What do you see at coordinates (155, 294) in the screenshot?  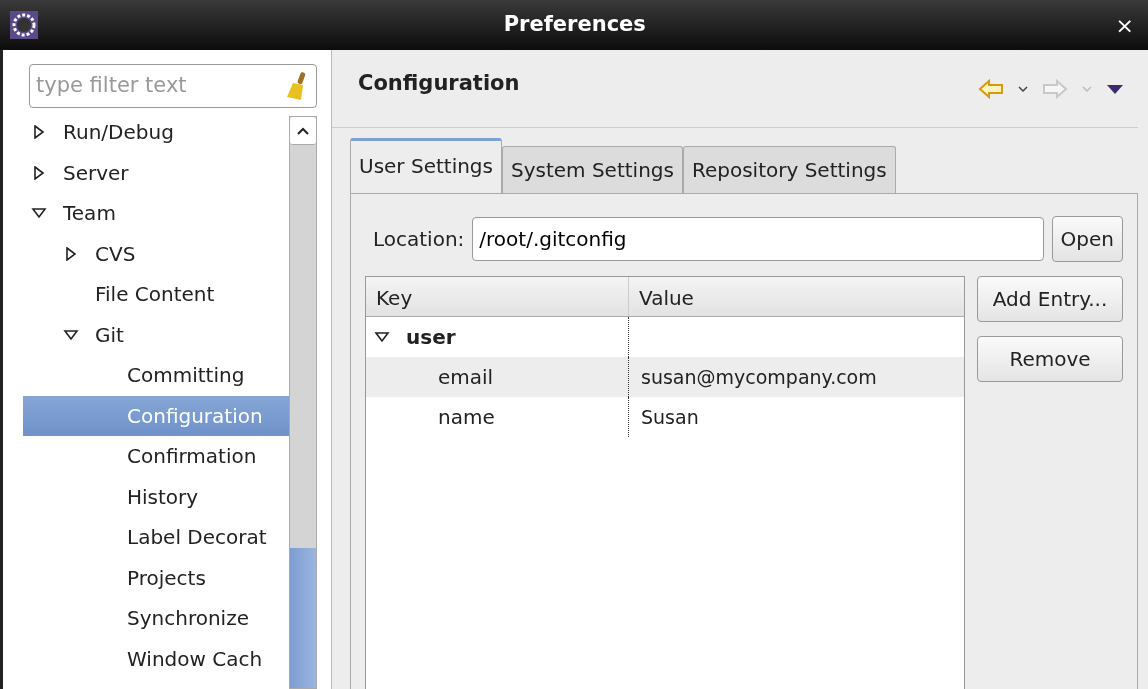 I see `tree-item: File Content` at bounding box center [155, 294].